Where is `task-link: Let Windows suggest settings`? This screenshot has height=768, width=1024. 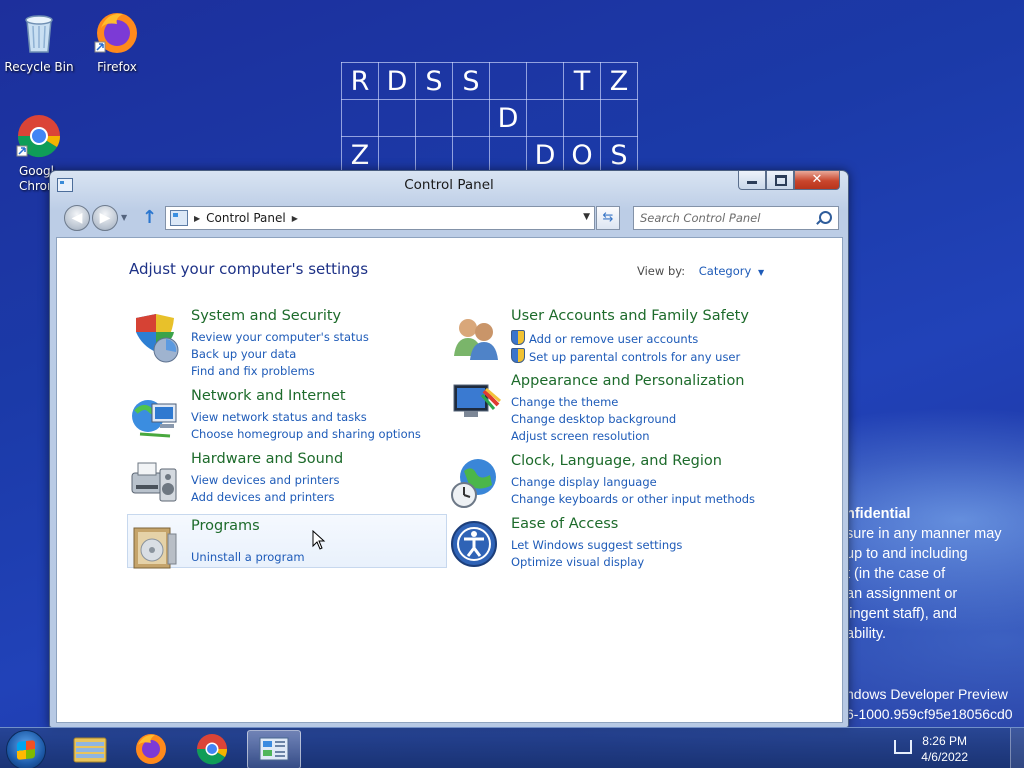
task-link: Let Windows suggest settings is located at coordinates (596, 545).